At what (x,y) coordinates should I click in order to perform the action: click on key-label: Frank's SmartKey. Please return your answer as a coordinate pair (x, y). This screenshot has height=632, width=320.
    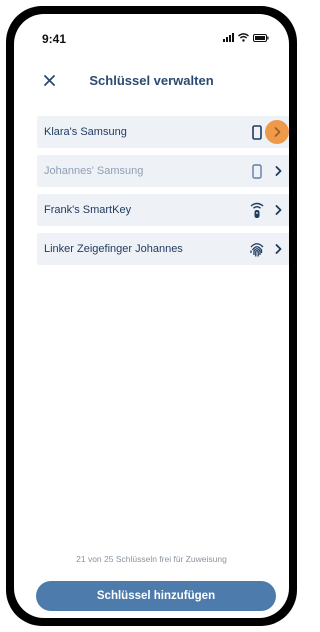
    Looking at the image, I should click on (88, 210).